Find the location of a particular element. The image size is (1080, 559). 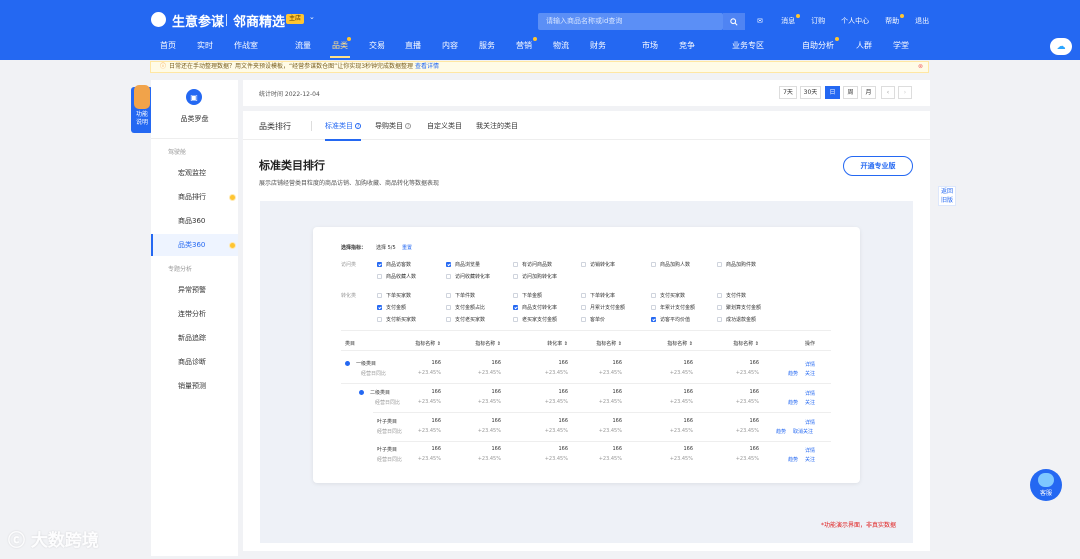

search-input: 请输入商品名称或id查询 is located at coordinates (630, 21).